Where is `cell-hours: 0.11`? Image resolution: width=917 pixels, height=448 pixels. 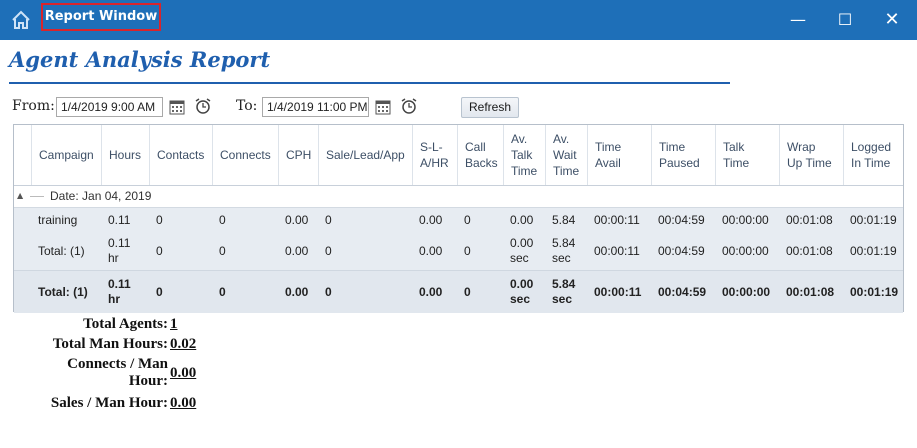 cell-hours: 0.11 is located at coordinates (119, 220).